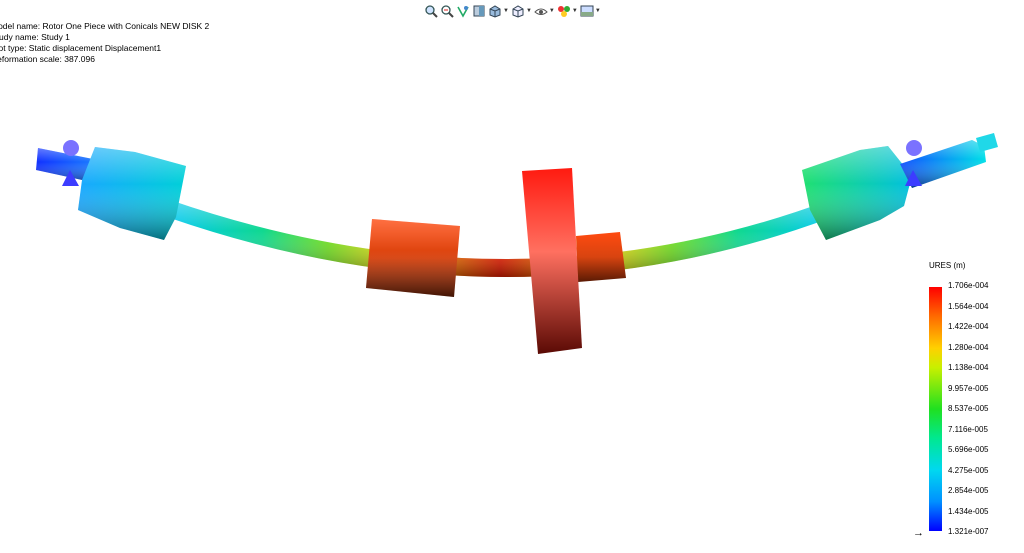 Image resolution: width=1024 pixels, height=553 pixels. Describe the element at coordinates (601, 257) in the screenshot. I see `right-collar` at that location.